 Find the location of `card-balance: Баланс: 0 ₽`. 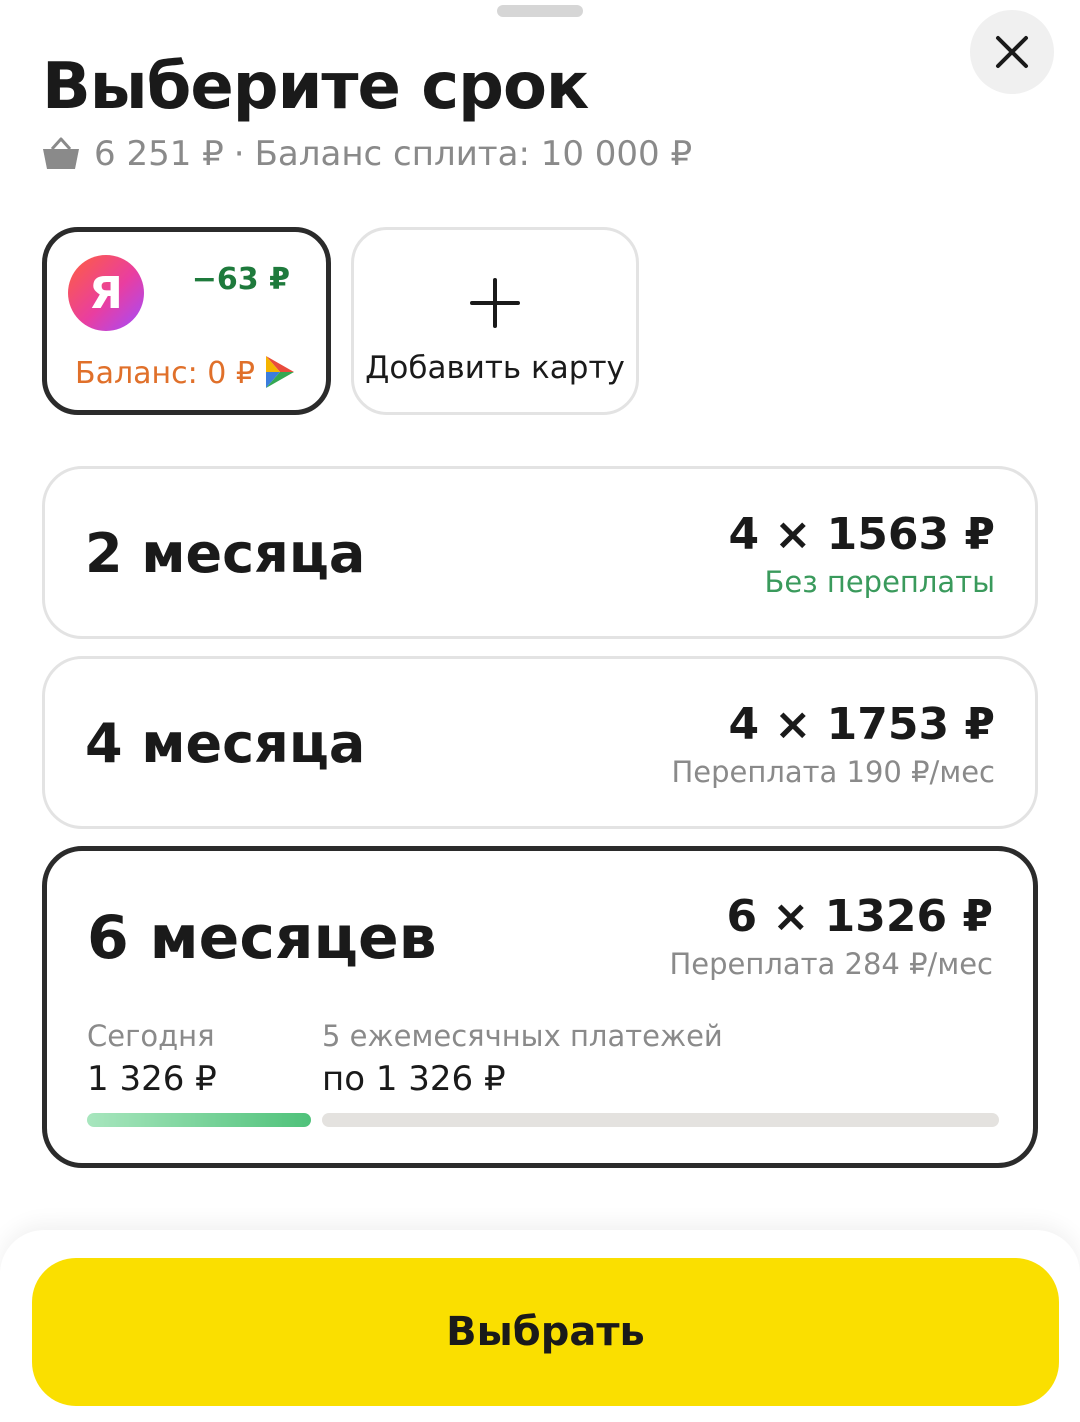

card-balance: Баланс: 0 ₽ is located at coordinates (165, 373).